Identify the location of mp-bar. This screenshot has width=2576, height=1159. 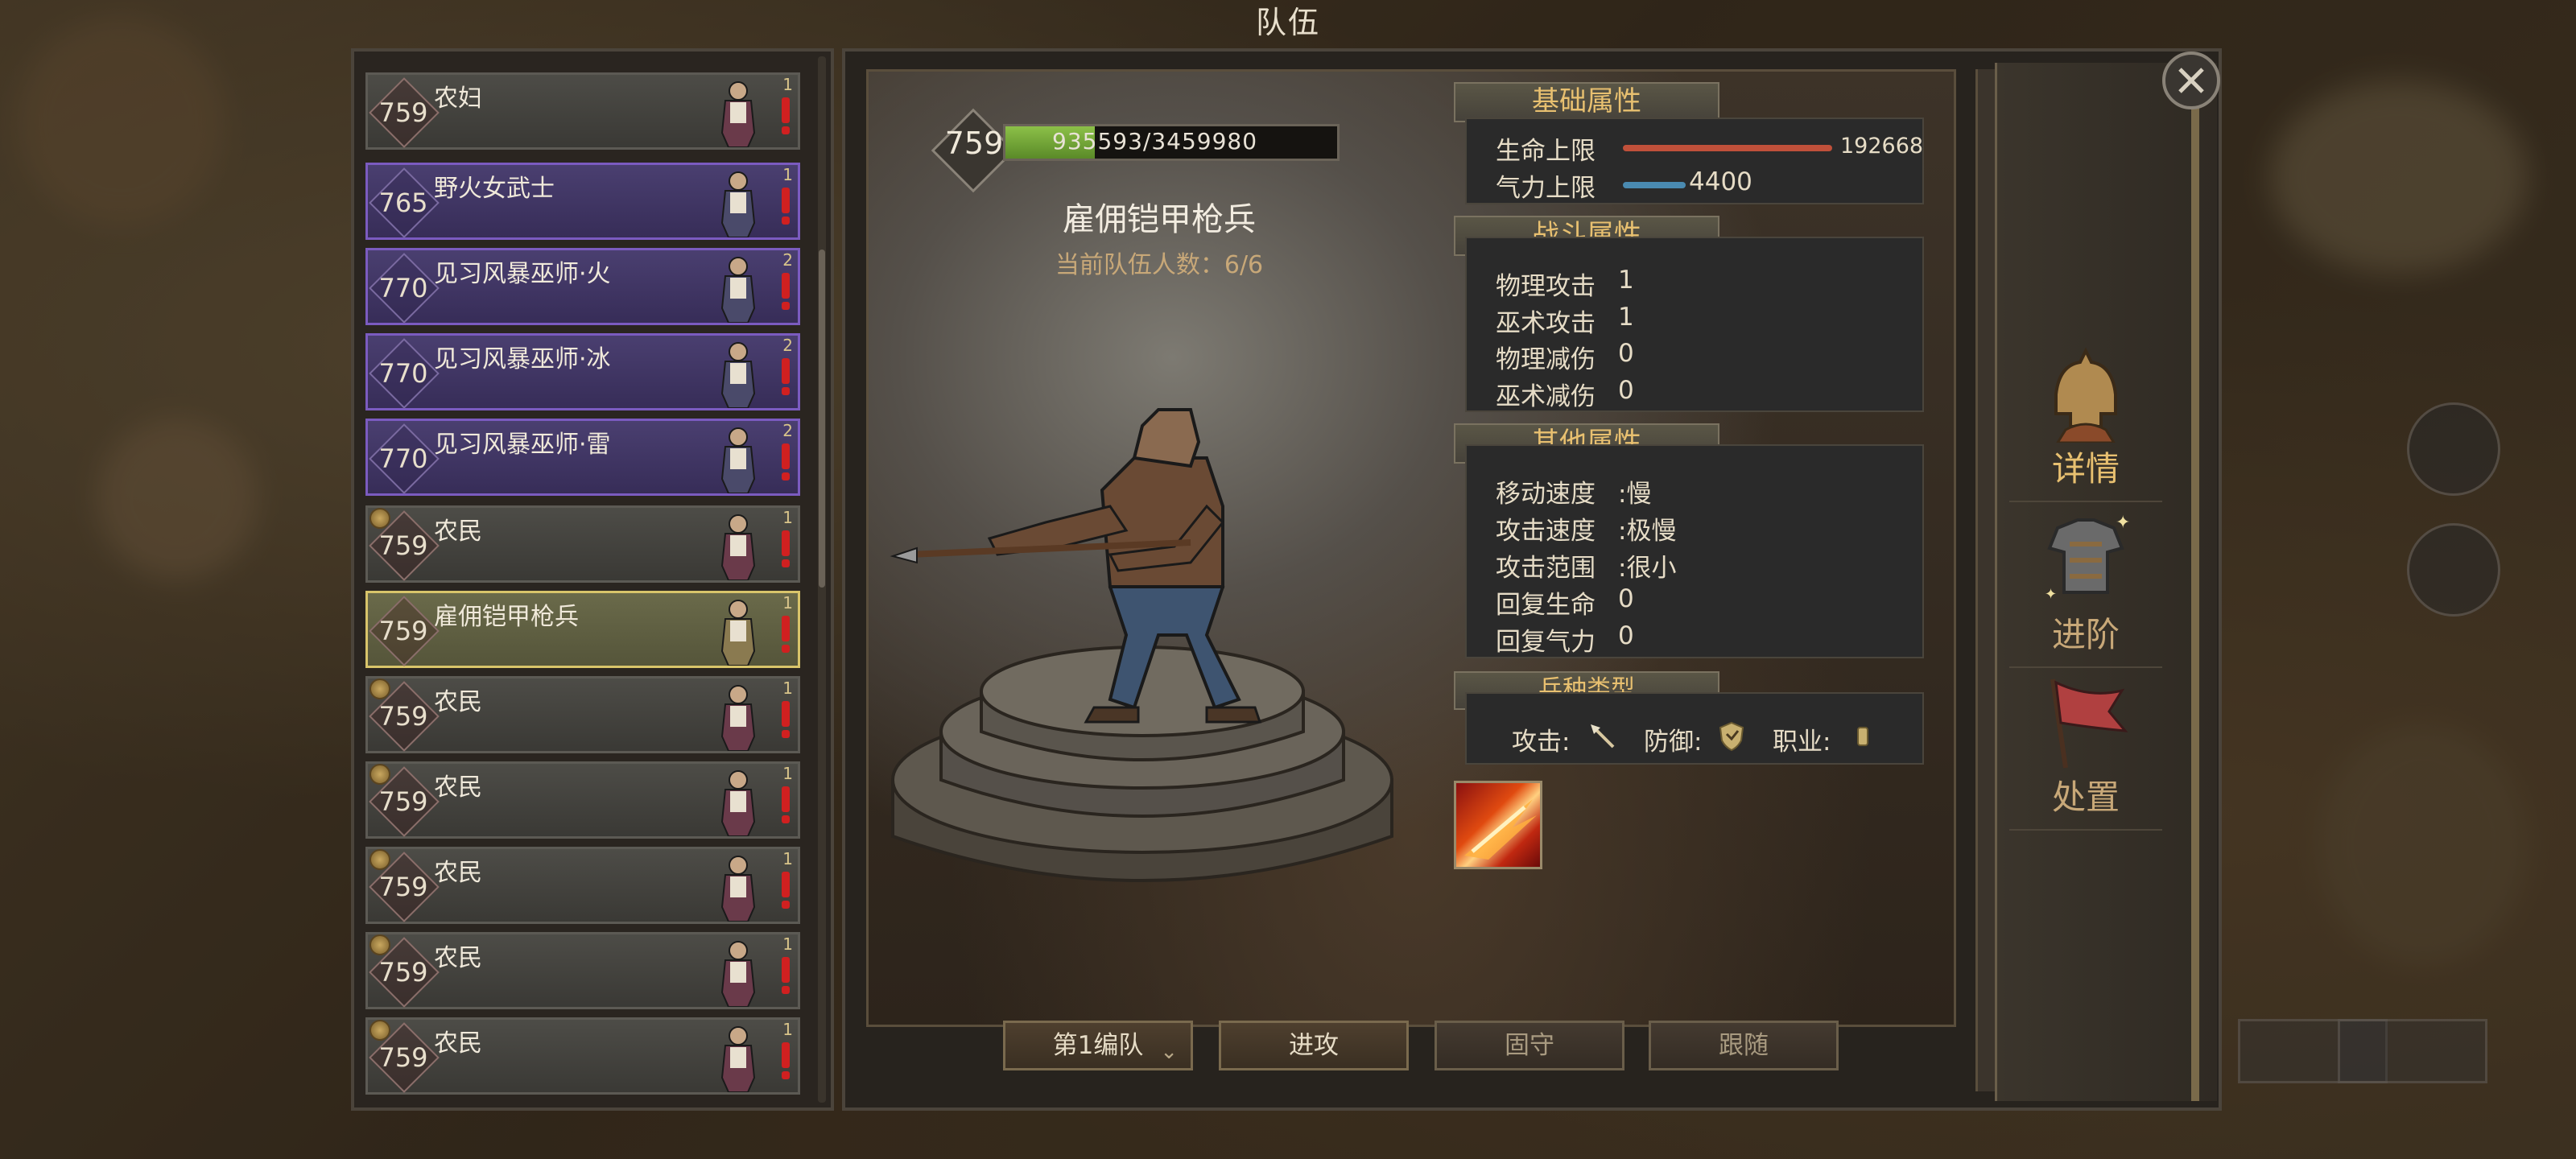
(1654, 185).